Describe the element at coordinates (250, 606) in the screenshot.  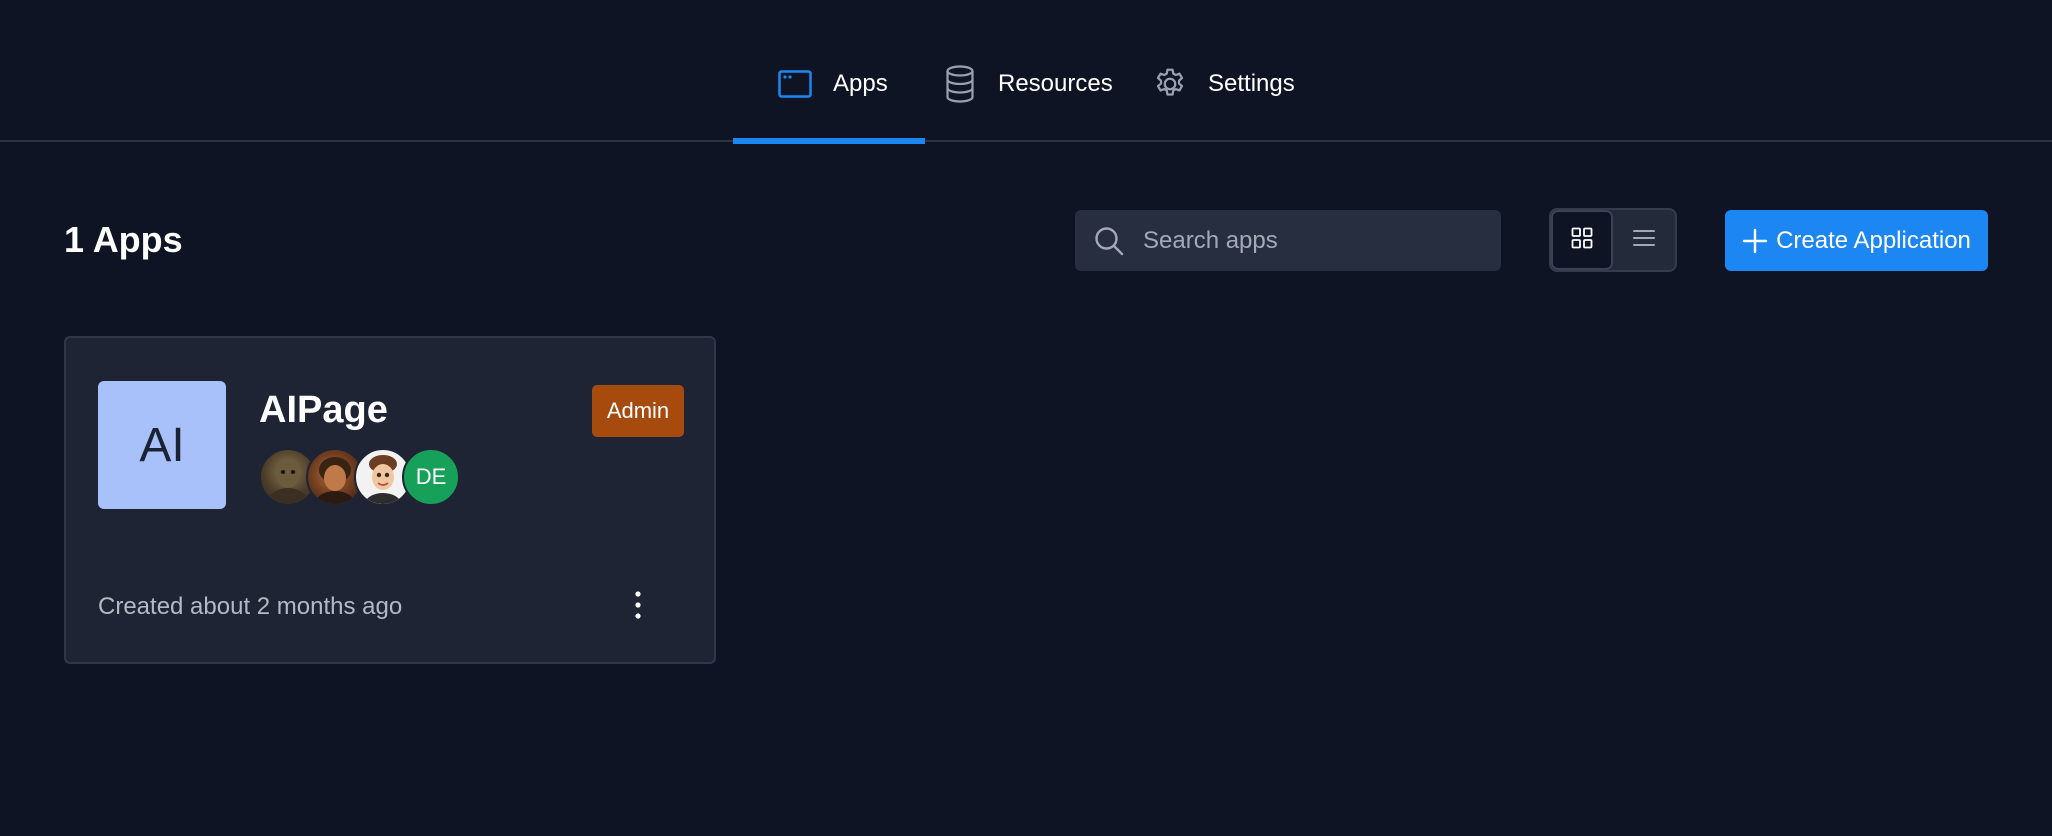
I see `created-date: Created about 2 months ago` at that location.